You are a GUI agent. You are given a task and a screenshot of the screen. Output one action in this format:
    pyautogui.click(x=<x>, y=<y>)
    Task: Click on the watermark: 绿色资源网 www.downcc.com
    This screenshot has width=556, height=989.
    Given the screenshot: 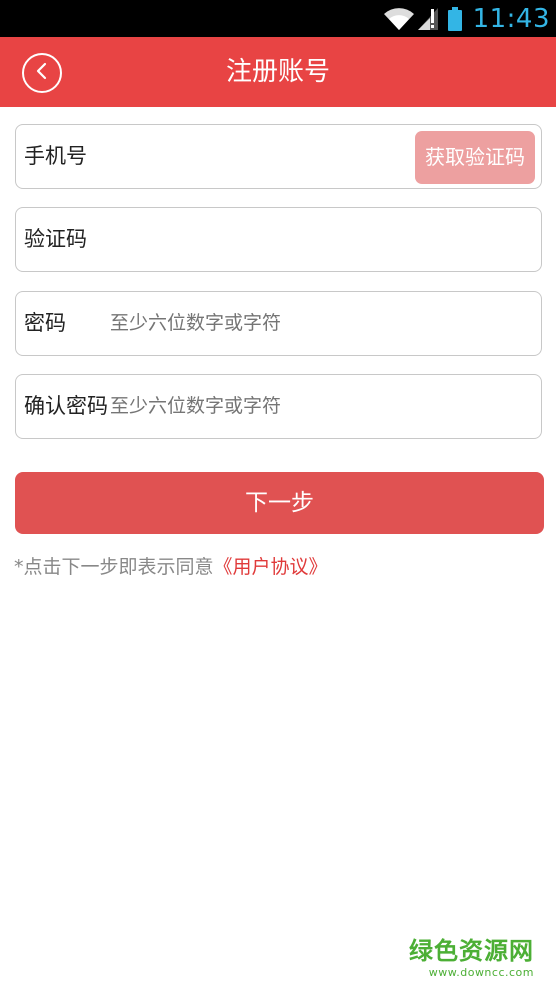 What is the action you would take?
    pyautogui.click(x=471, y=955)
    